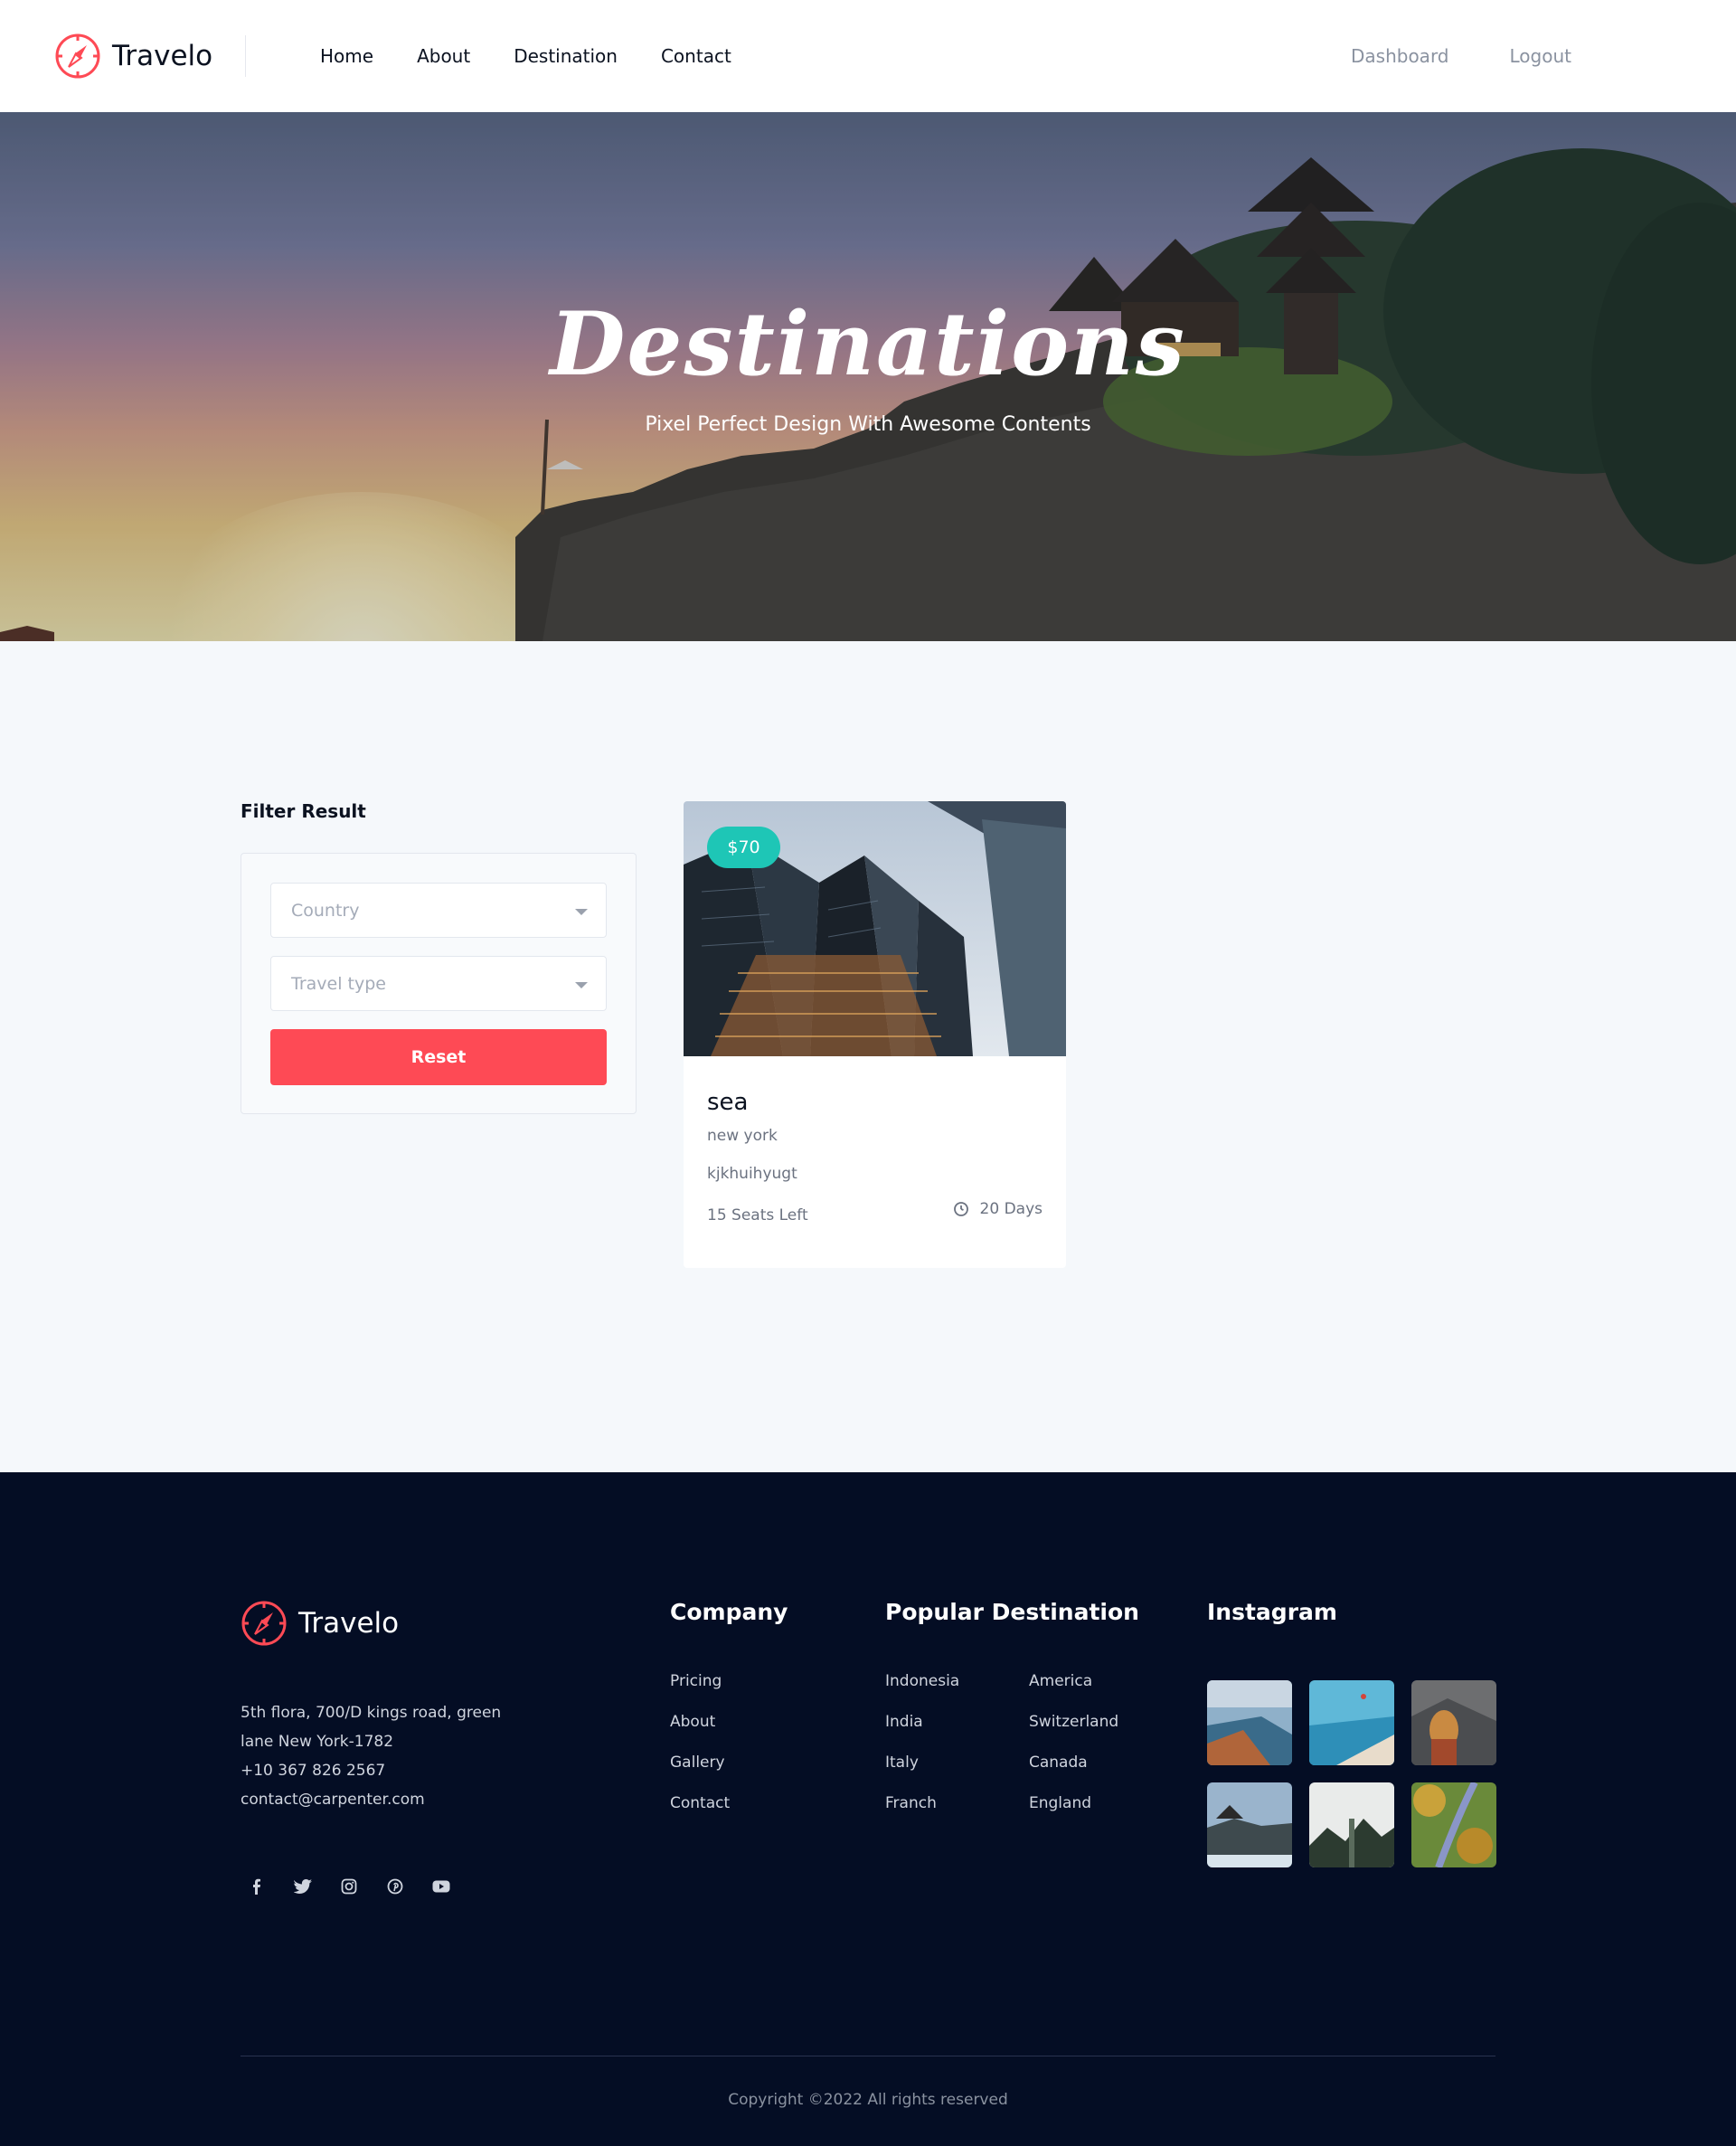 The width and height of the screenshot is (1736, 2146). I want to click on footer-link-gallery: Gallery, so click(700, 1771).